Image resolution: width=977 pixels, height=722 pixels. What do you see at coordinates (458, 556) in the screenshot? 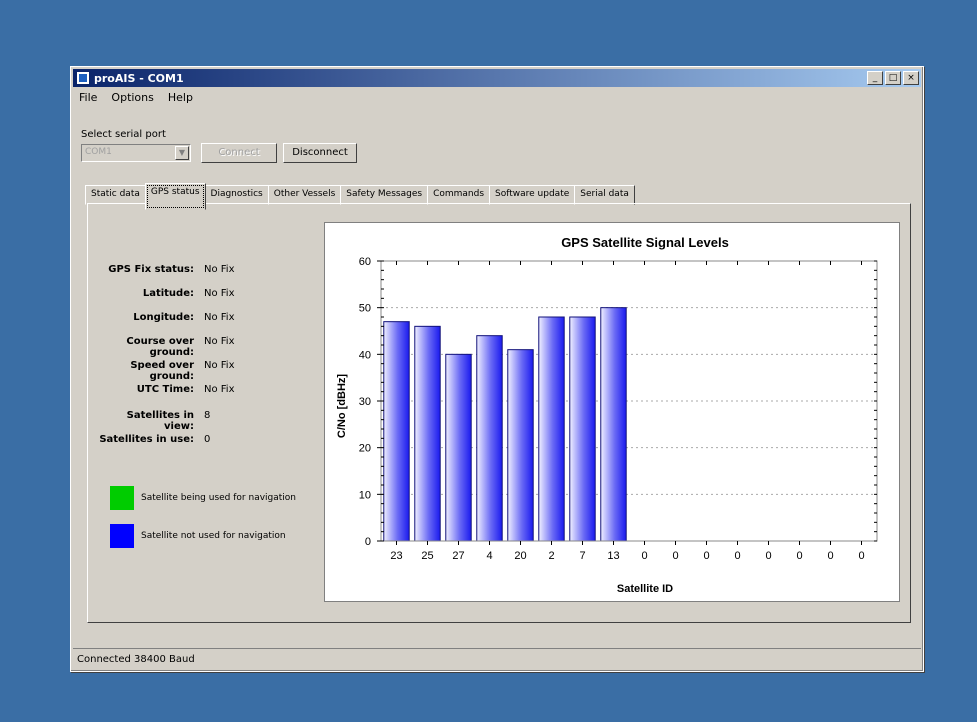
I see `x-tick-label: 27` at bounding box center [458, 556].